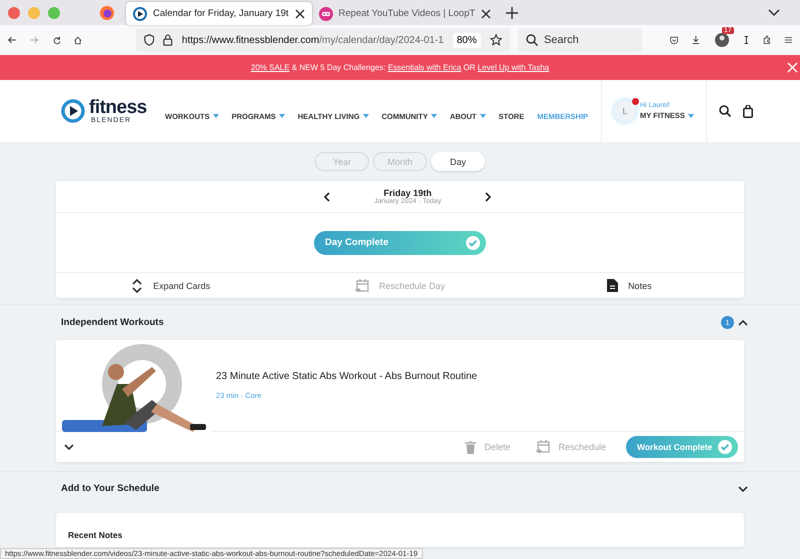 The height and width of the screenshot is (559, 800). I want to click on action-button: Expand Cards, so click(171, 285).